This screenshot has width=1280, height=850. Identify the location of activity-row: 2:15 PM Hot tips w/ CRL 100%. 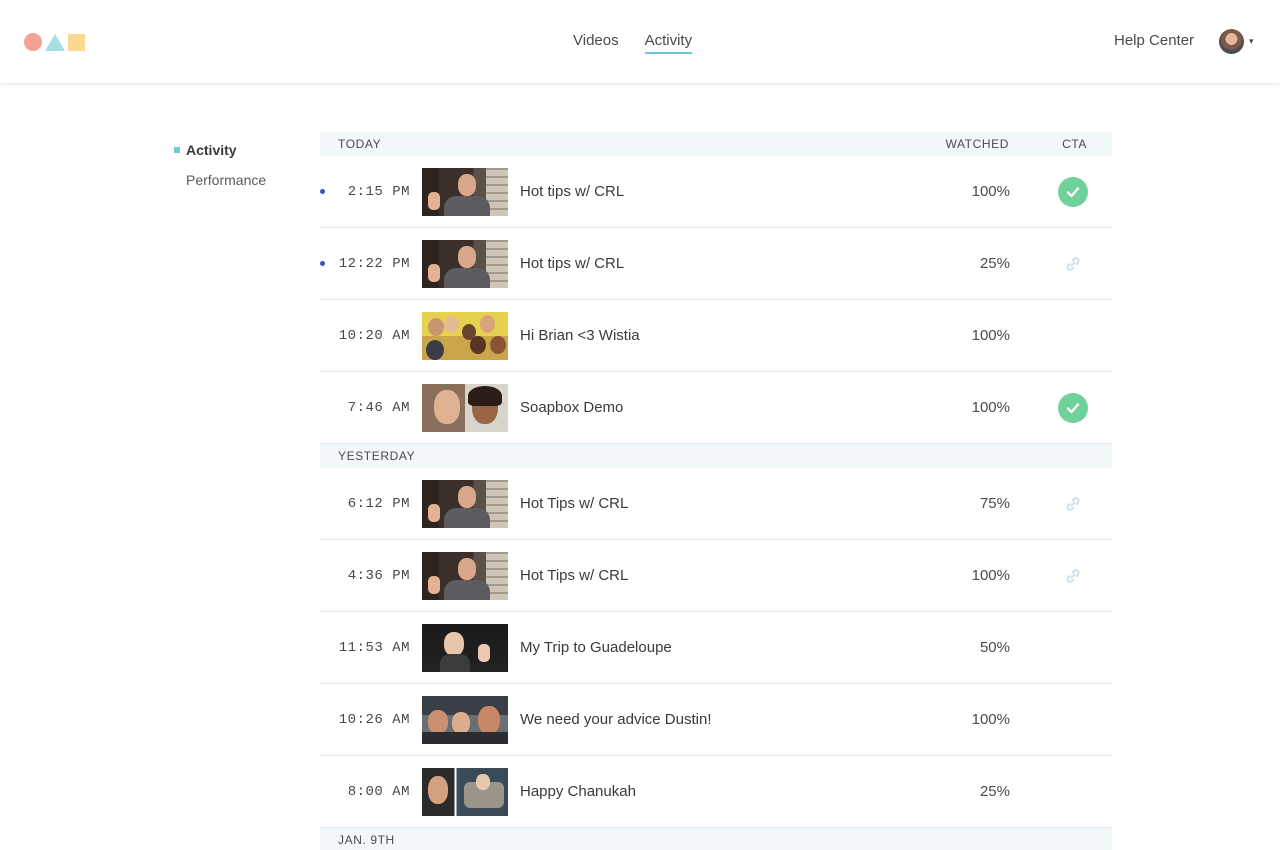
(716, 192).